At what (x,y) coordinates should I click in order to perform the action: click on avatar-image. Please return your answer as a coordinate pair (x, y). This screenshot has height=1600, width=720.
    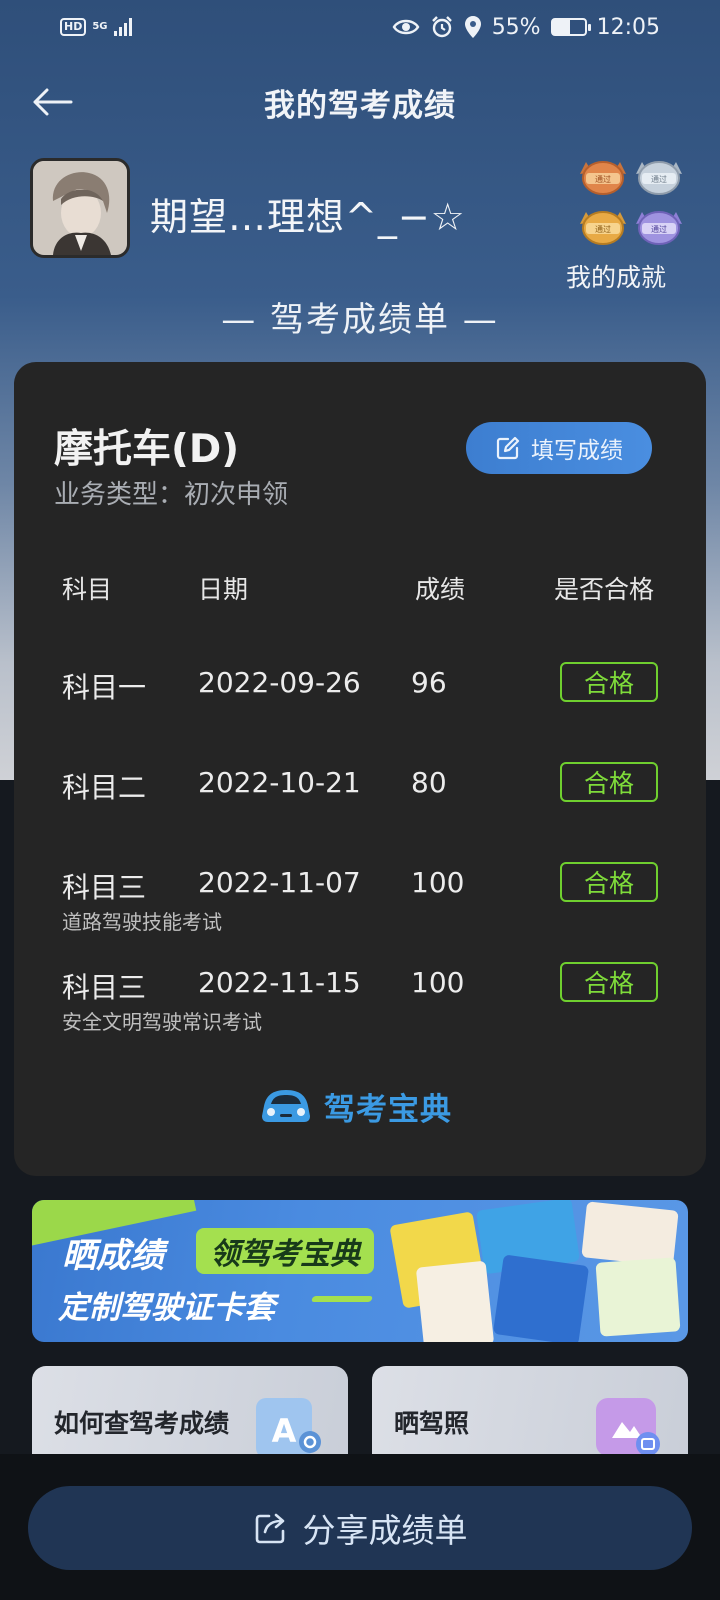
    Looking at the image, I should click on (80, 208).